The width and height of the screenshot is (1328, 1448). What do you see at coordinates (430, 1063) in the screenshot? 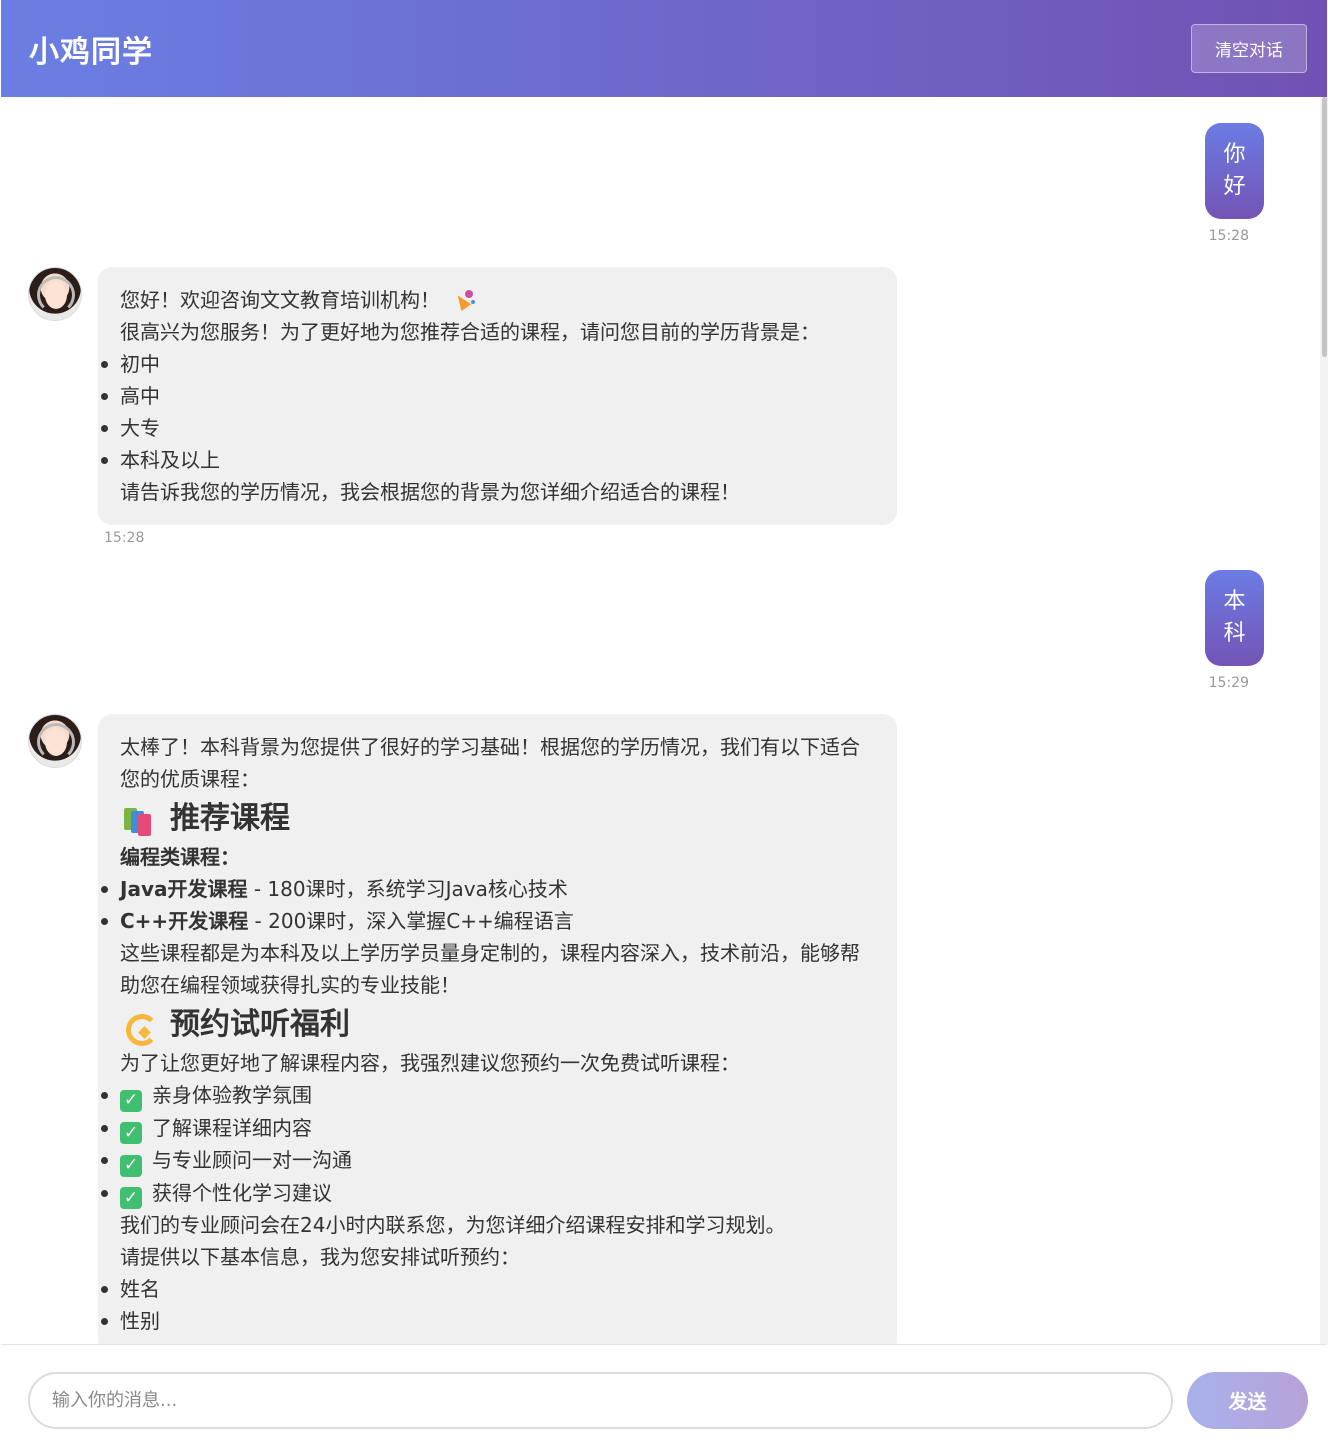
I see `trial-intro: 为了让您更好地了解课程内容，我强烈建议您预约一次免费试听课程：` at bounding box center [430, 1063].